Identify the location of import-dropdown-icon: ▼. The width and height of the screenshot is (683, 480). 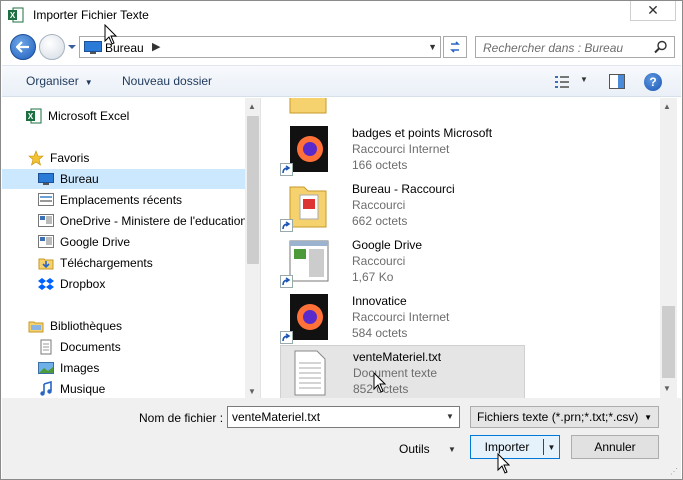
(551, 447).